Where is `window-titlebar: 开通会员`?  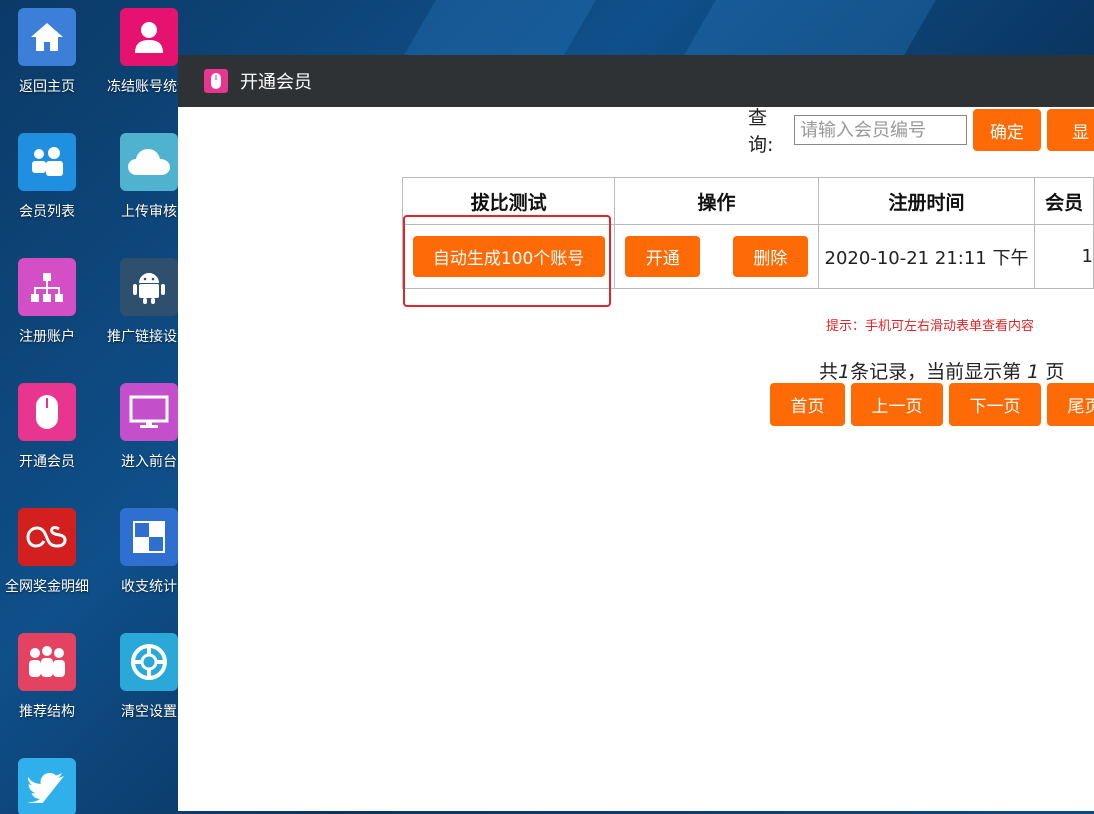
window-titlebar: 开通会员 is located at coordinates (636, 81).